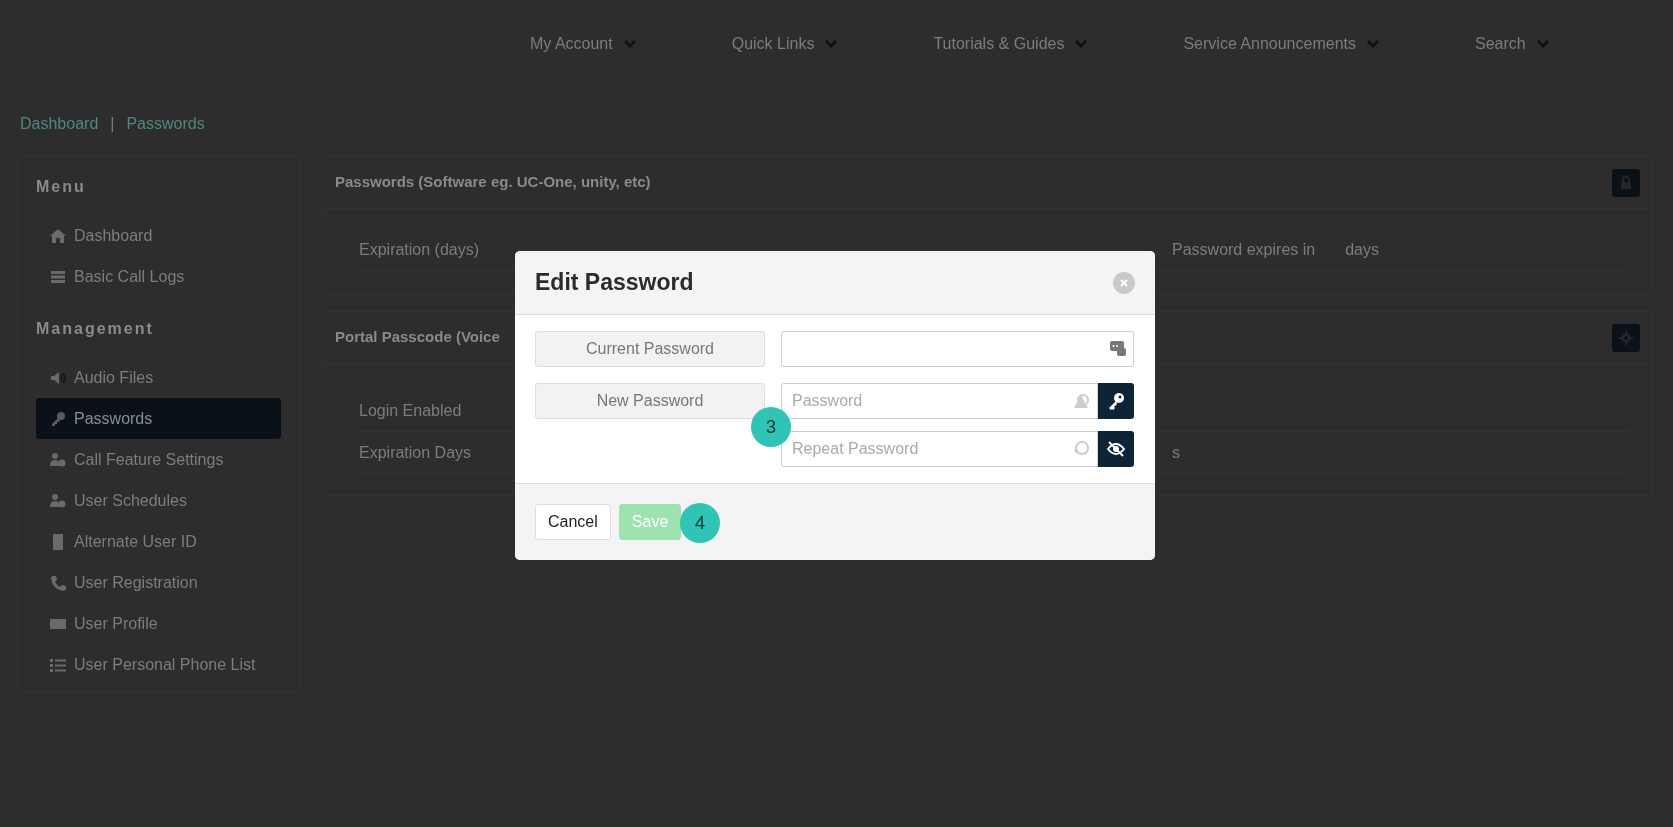 This screenshot has height=827, width=1673. Describe the element at coordinates (1512, 44) in the screenshot. I see `nav-menu-link: Search` at that location.